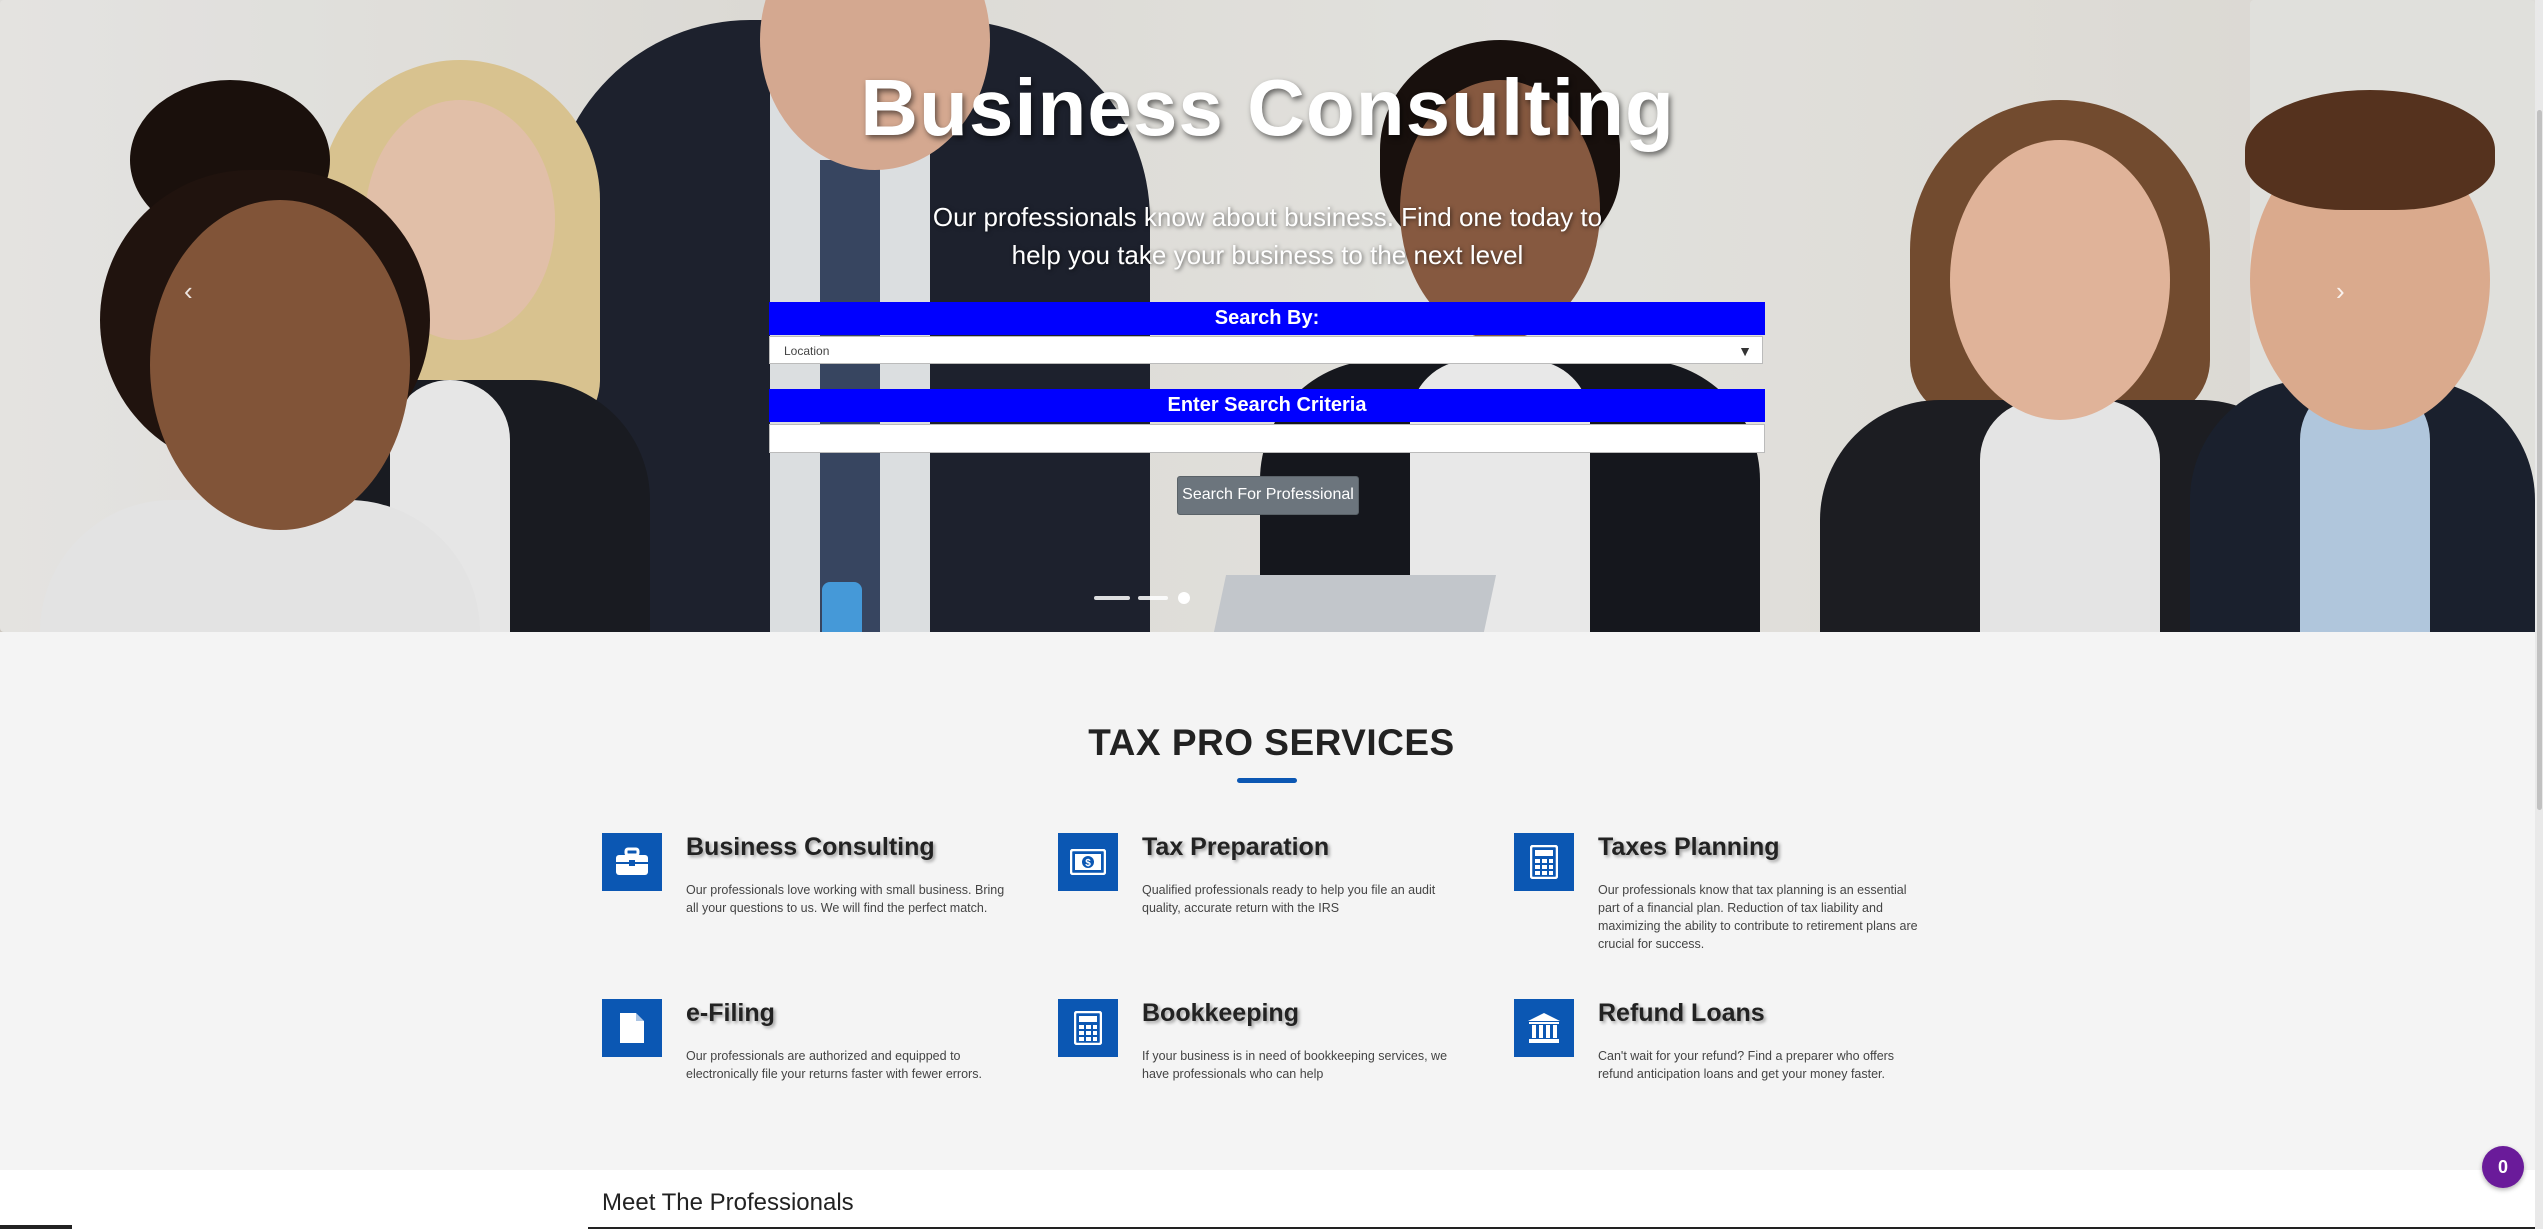 The width and height of the screenshot is (2543, 1229). I want to click on scrollbar-thumb, so click(2539, 460).